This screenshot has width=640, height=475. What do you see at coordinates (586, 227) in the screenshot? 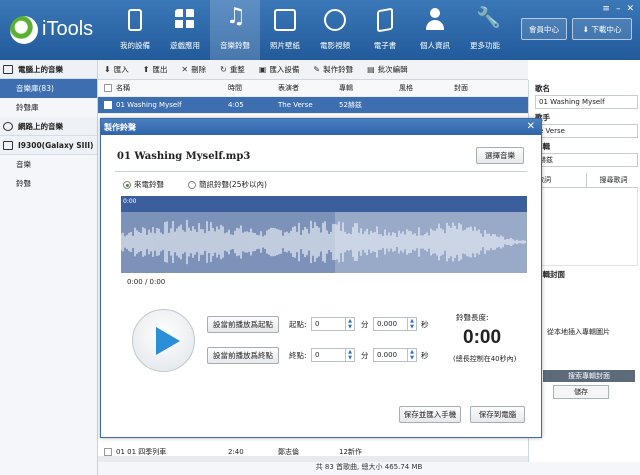
I see `lyrics-area` at bounding box center [586, 227].